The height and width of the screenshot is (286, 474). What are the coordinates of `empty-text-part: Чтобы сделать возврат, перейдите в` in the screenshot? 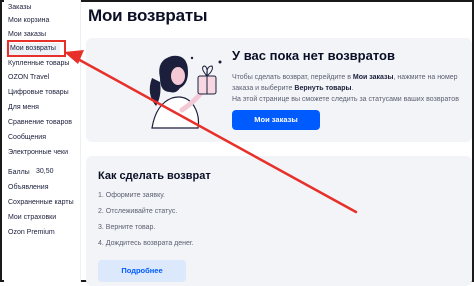 It's located at (292, 77).